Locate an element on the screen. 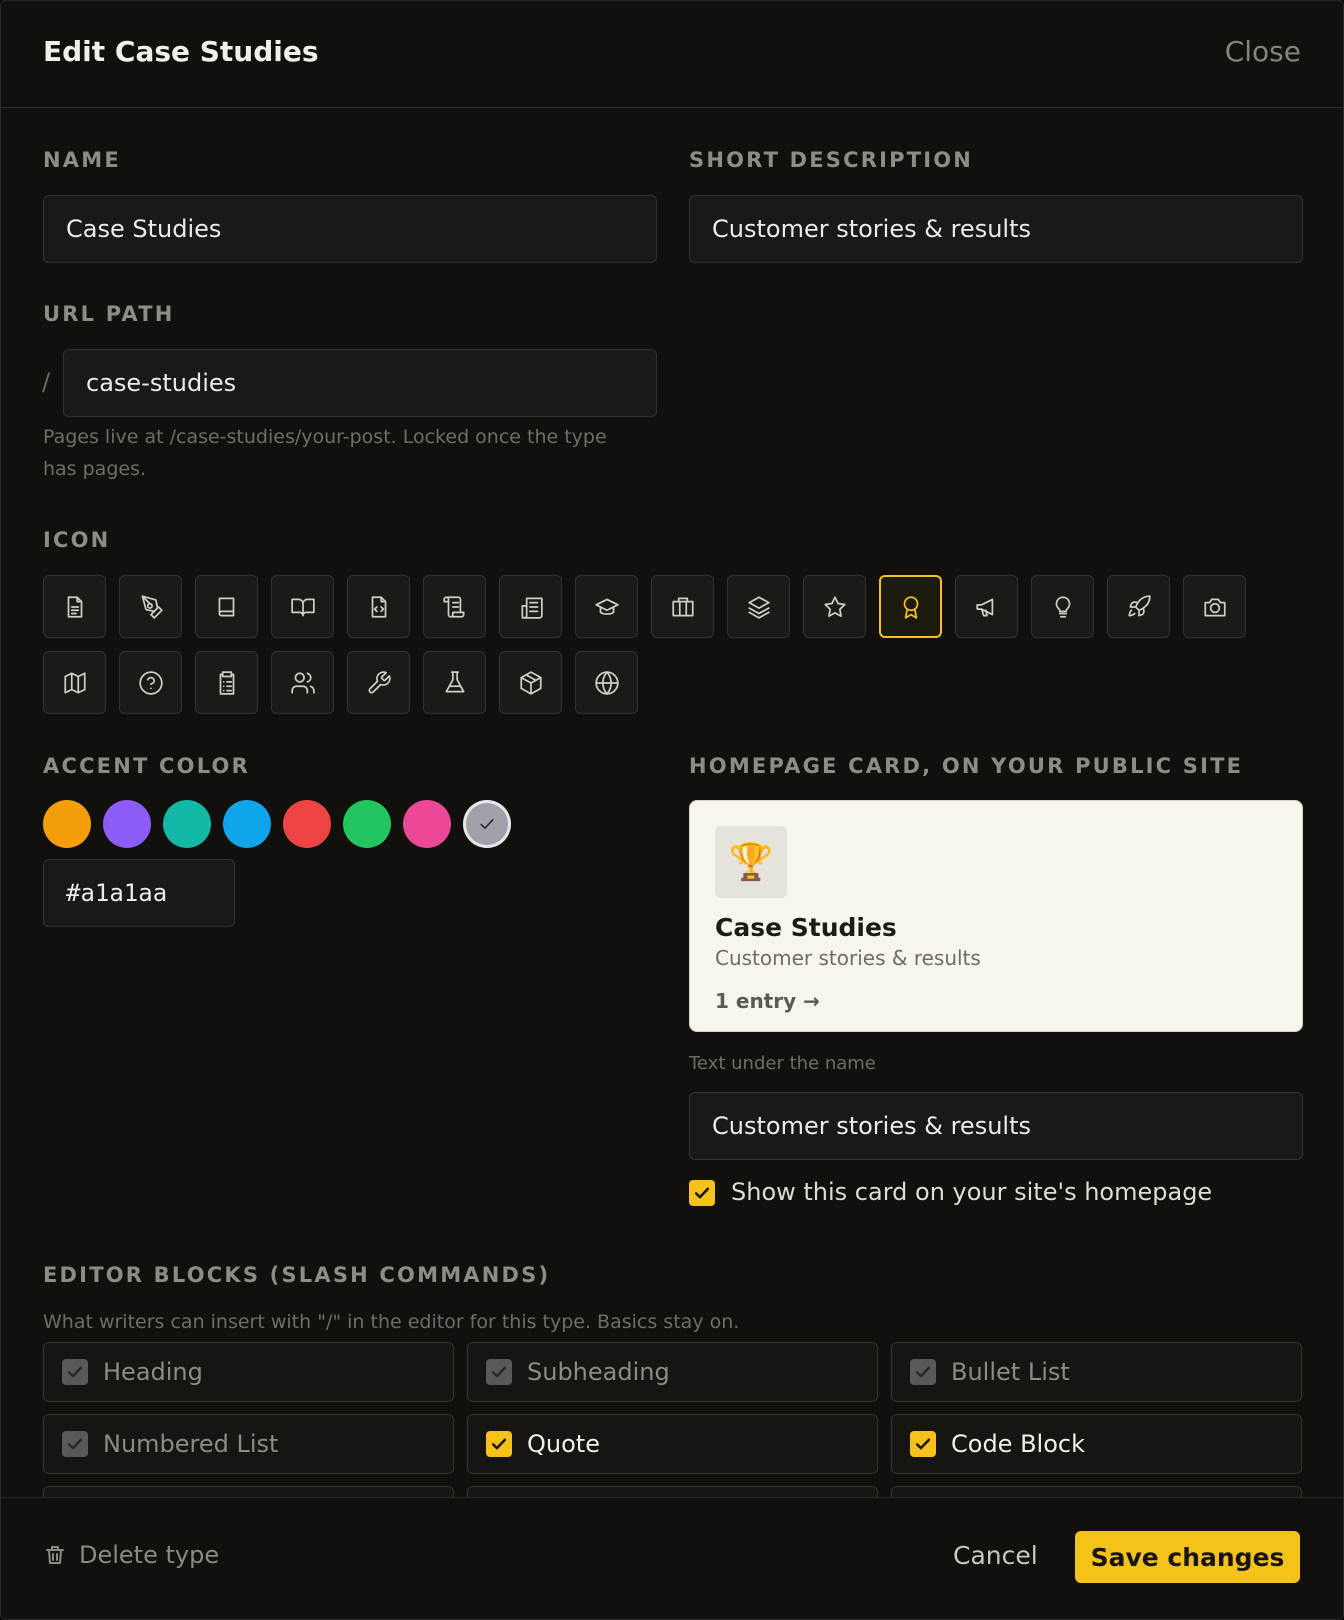 This screenshot has width=1344, height=1620. icon-option-globe is located at coordinates (606, 682).